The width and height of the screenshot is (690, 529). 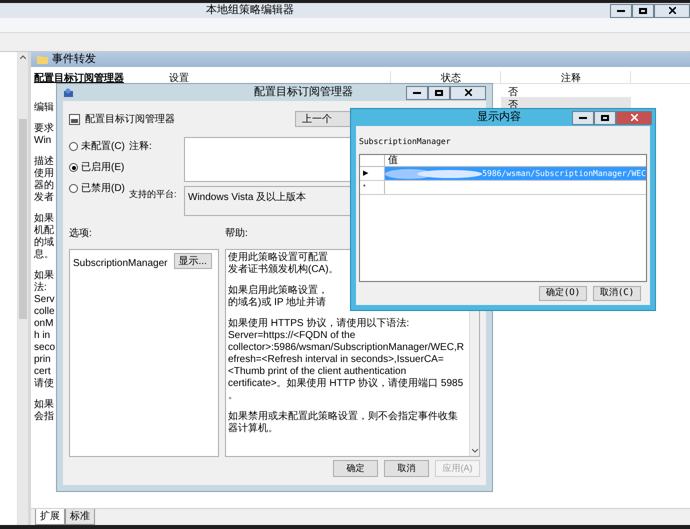 I want to click on dialog-title: 配置目标订阅管理器, so click(x=303, y=92).